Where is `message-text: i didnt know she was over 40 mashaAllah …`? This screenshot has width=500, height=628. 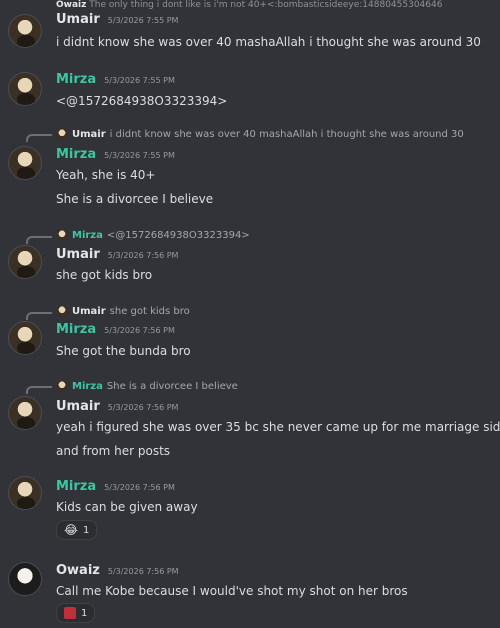 message-text: i didnt know she was over 40 mashaAllah … is located at coordinates (268, 42).